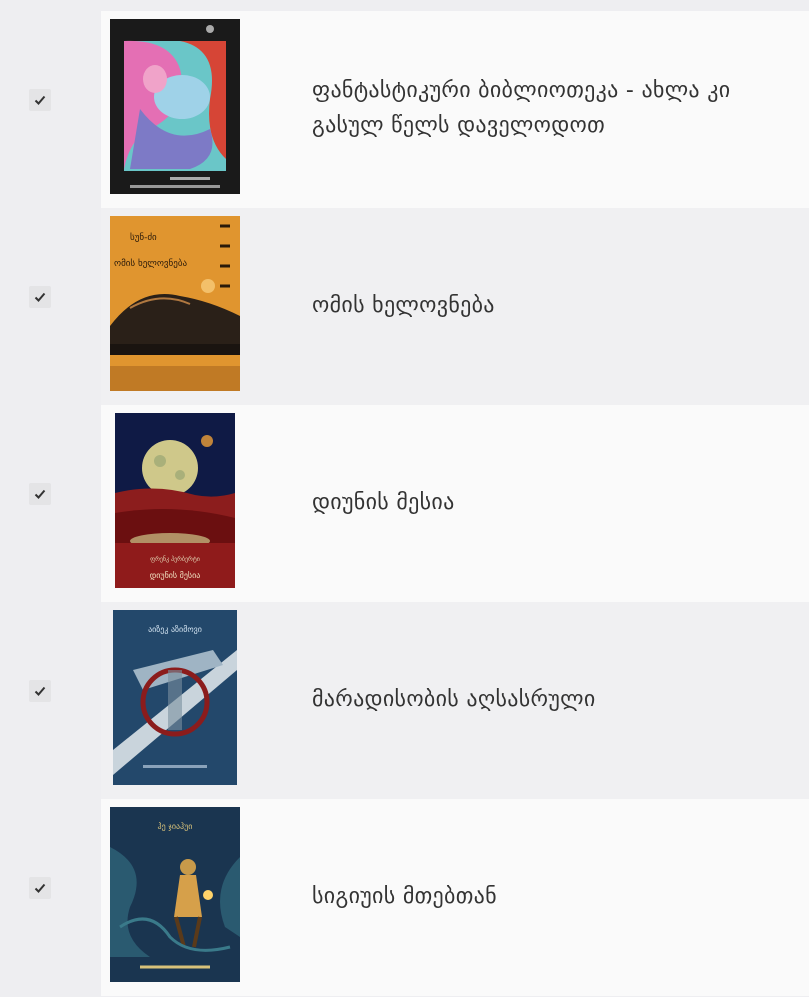 Image resolution: width=809 pixels, height=997 pixels. What do you see at coordinates (150, 263) in the screenshot?
I see `cover-title: ომის ხელოვნება` at bounding box center [150, 263].